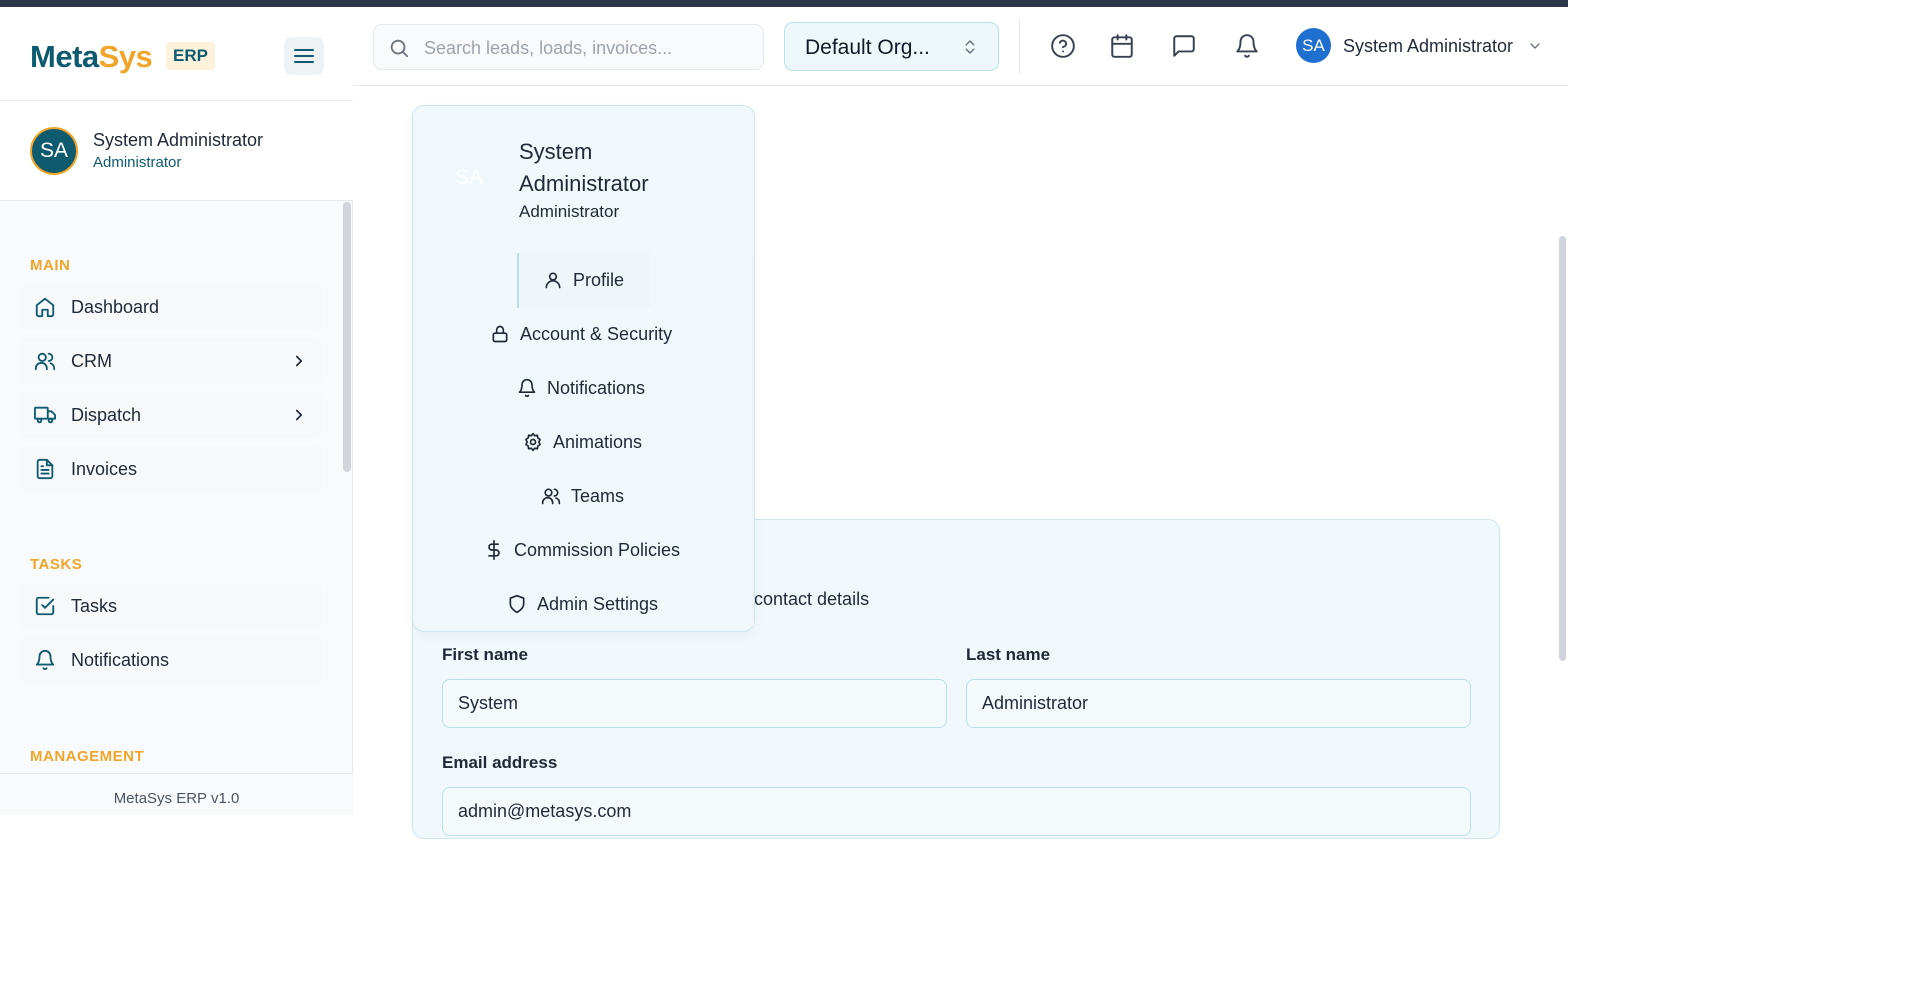 This screenshot has width=1919, height=997. Describe the element at coordinates (598, 603) in the screenshot. I see `menu-item-label: Admin Settings` at that location.